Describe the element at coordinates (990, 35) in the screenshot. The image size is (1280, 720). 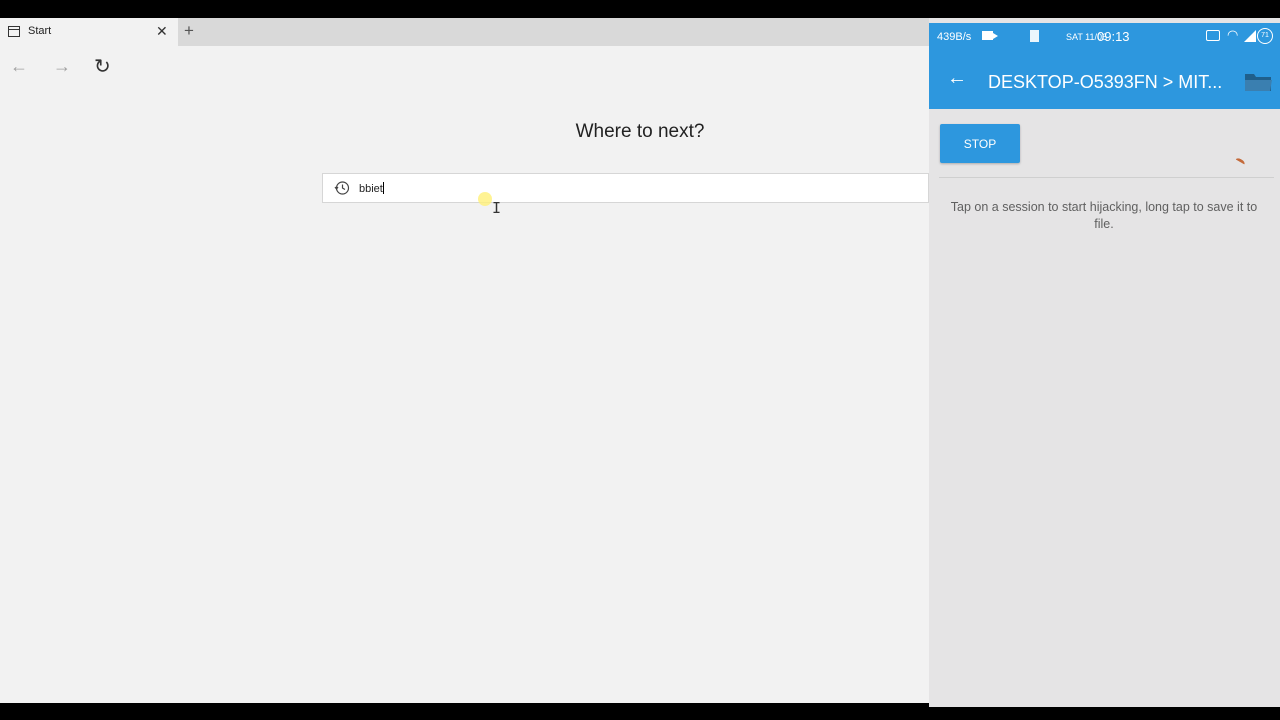
I see `video-camera-icon` at that location.